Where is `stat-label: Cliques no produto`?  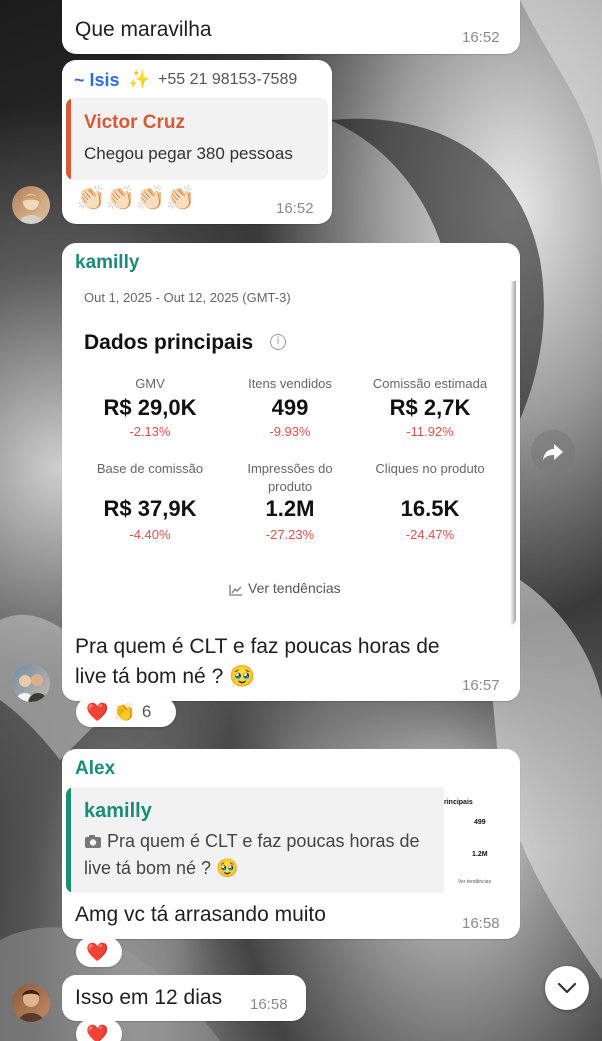
stat-label: Cliques no produto is located at coordinates (430, 468).